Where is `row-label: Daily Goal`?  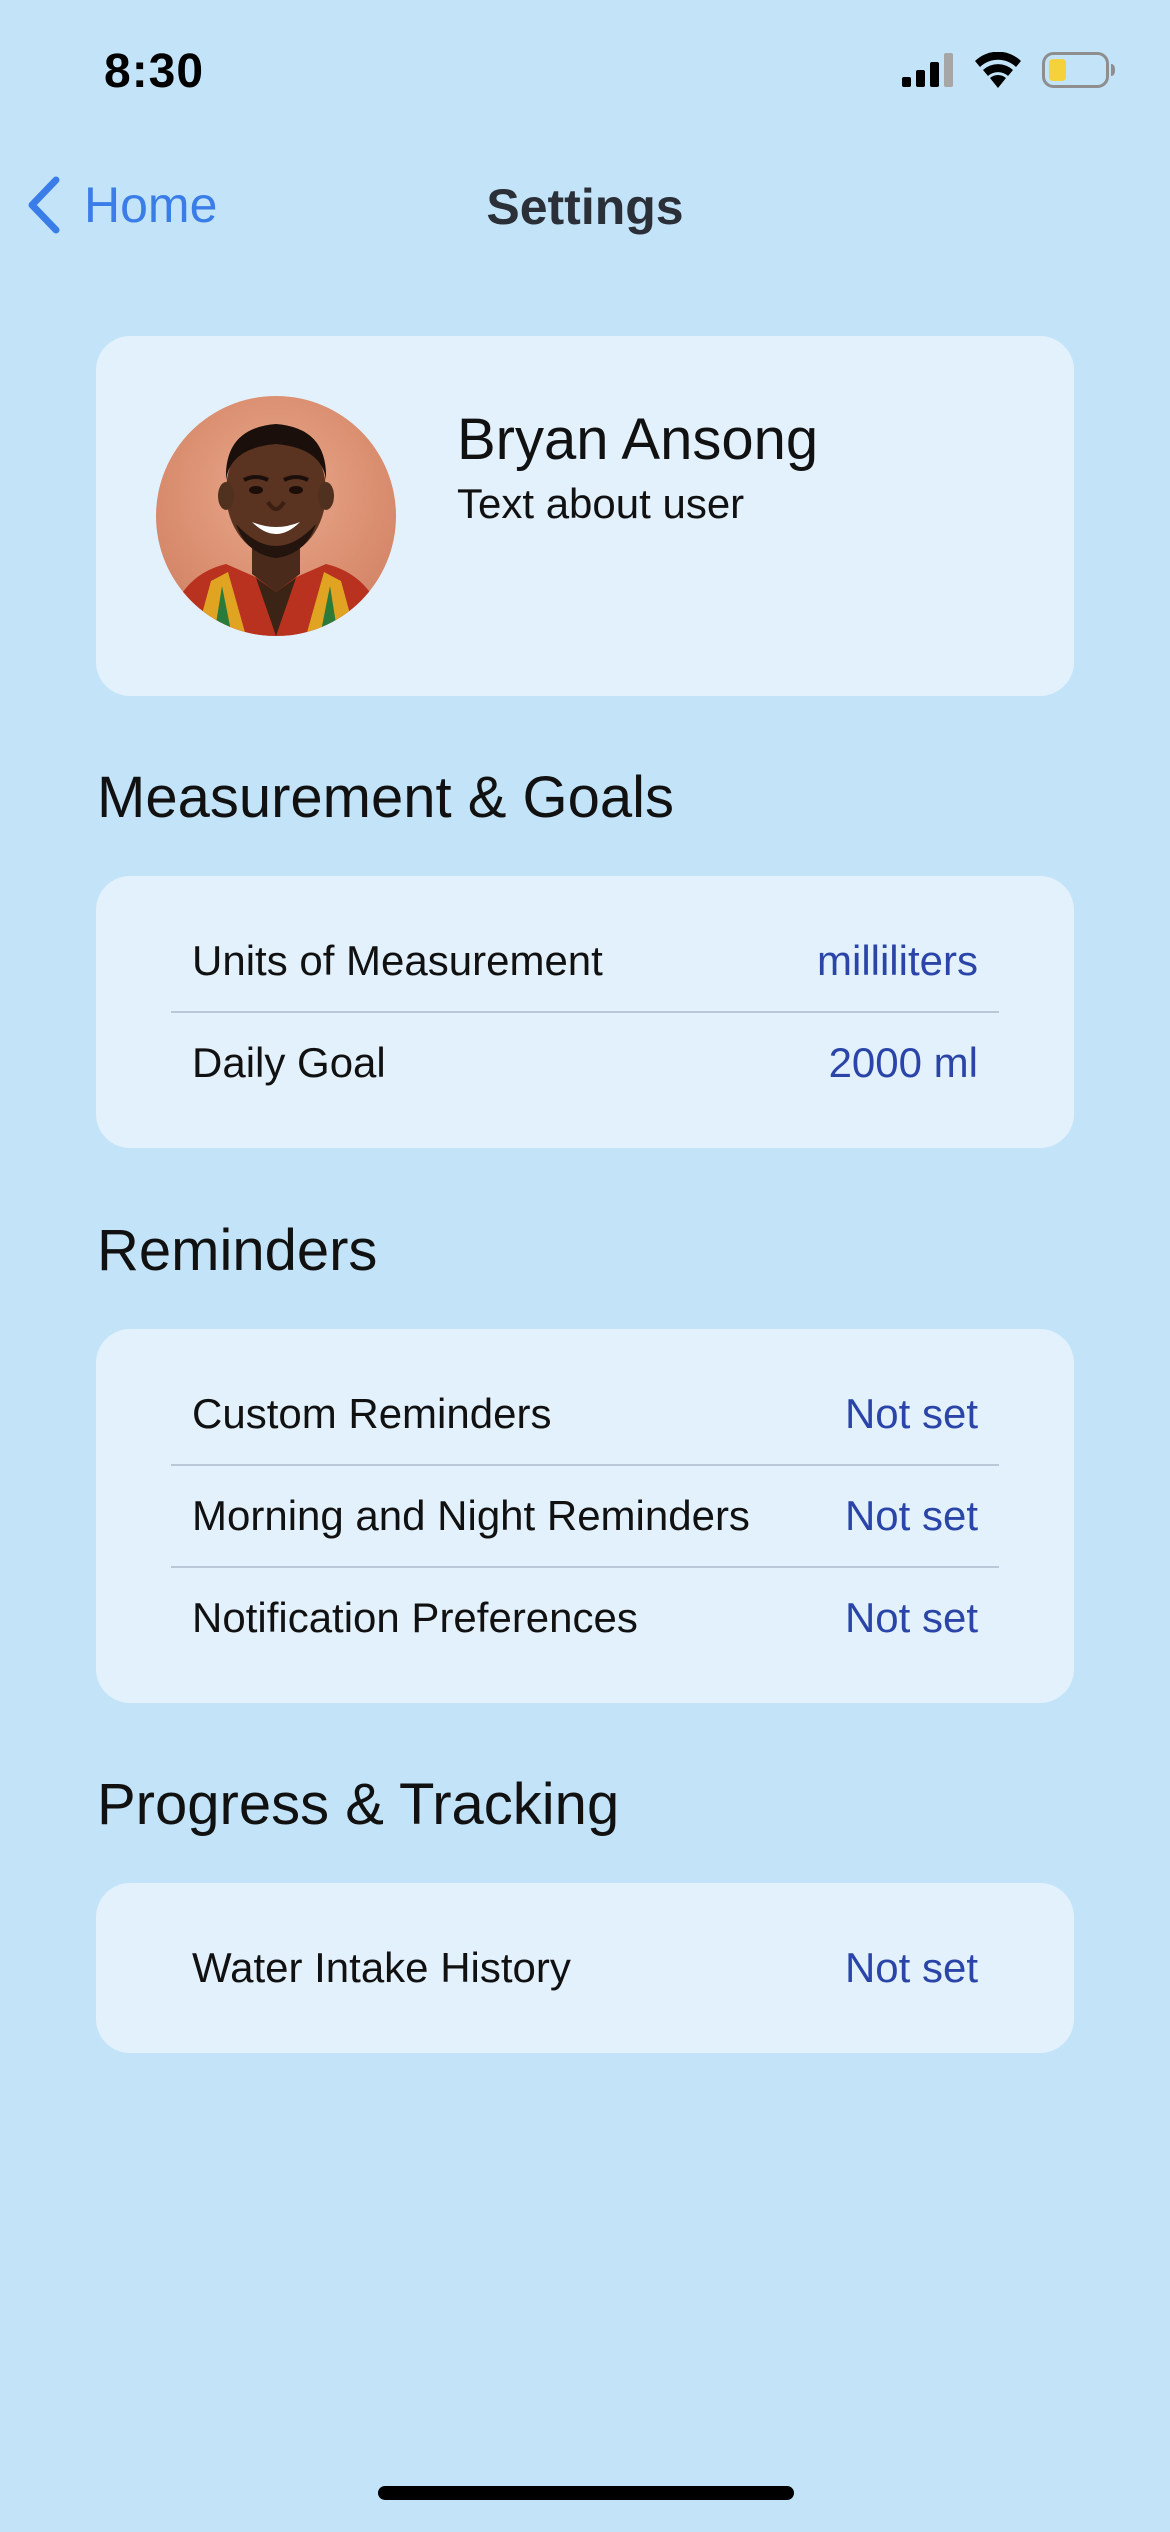 row-label: Daily Goal is located at coordinates (289, 1062).